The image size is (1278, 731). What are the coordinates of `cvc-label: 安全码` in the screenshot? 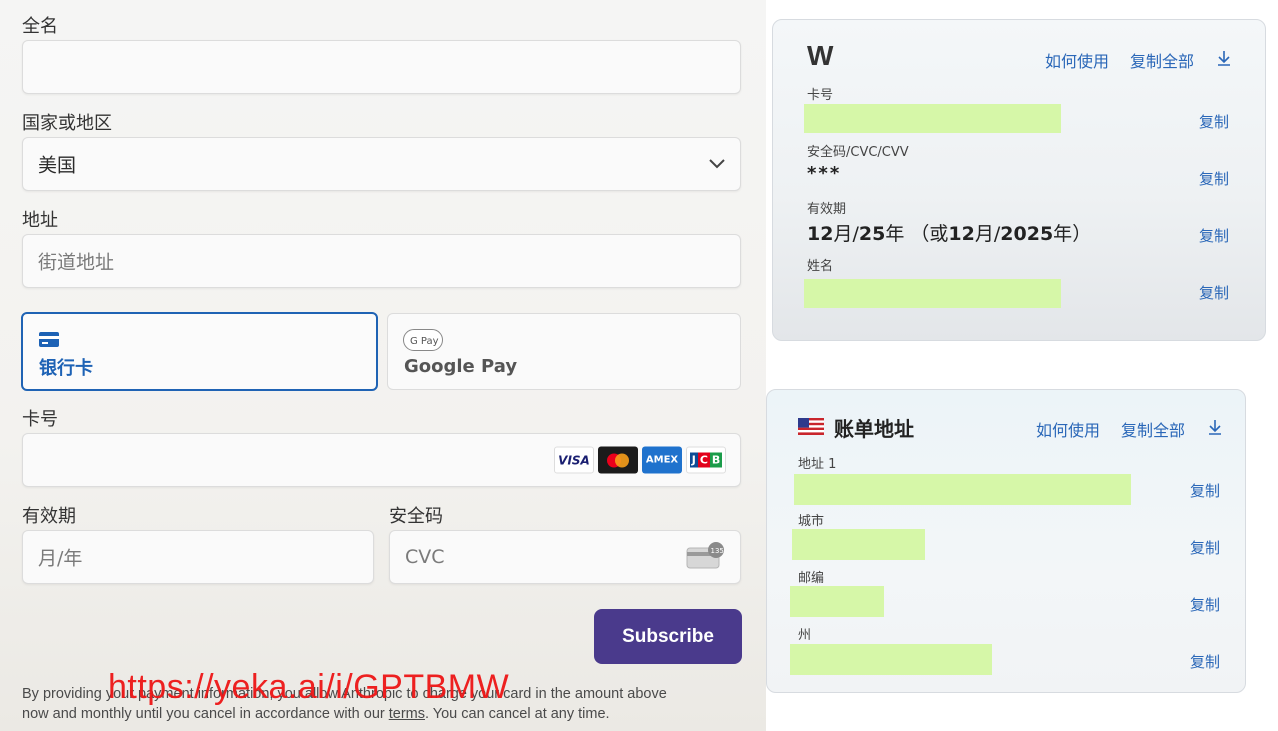 It's located at (416, 516).